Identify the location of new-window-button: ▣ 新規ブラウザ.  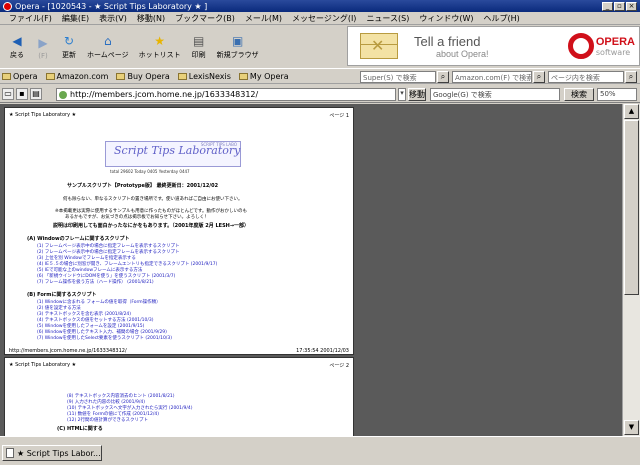
(238, 44).